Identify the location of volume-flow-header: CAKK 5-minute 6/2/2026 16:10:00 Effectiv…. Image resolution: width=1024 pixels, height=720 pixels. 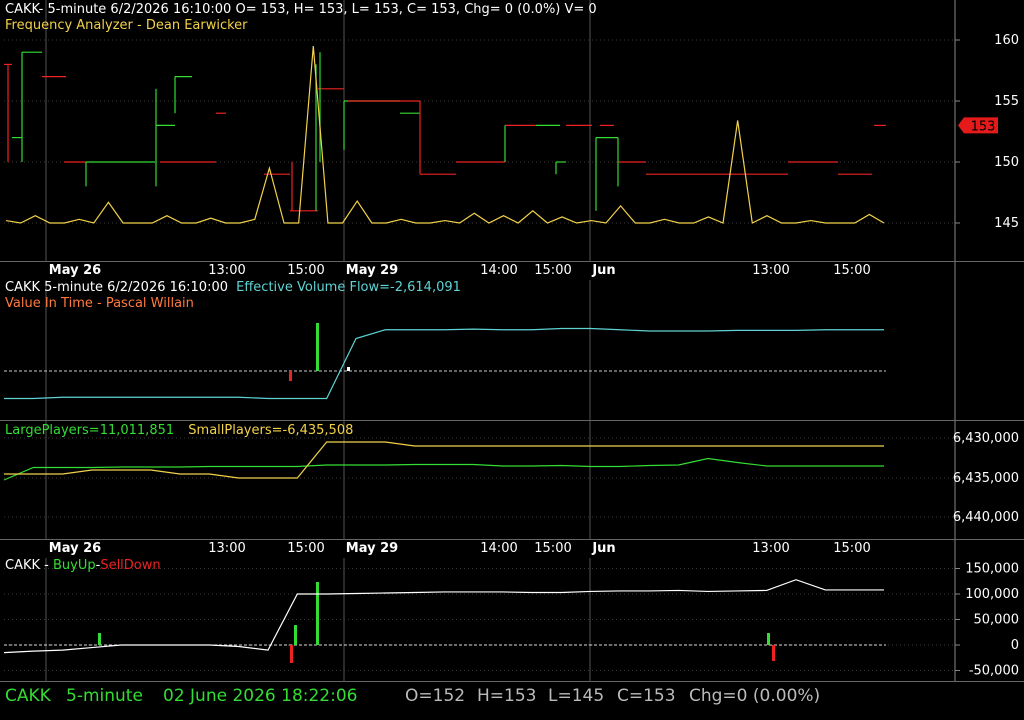
(233, 287).